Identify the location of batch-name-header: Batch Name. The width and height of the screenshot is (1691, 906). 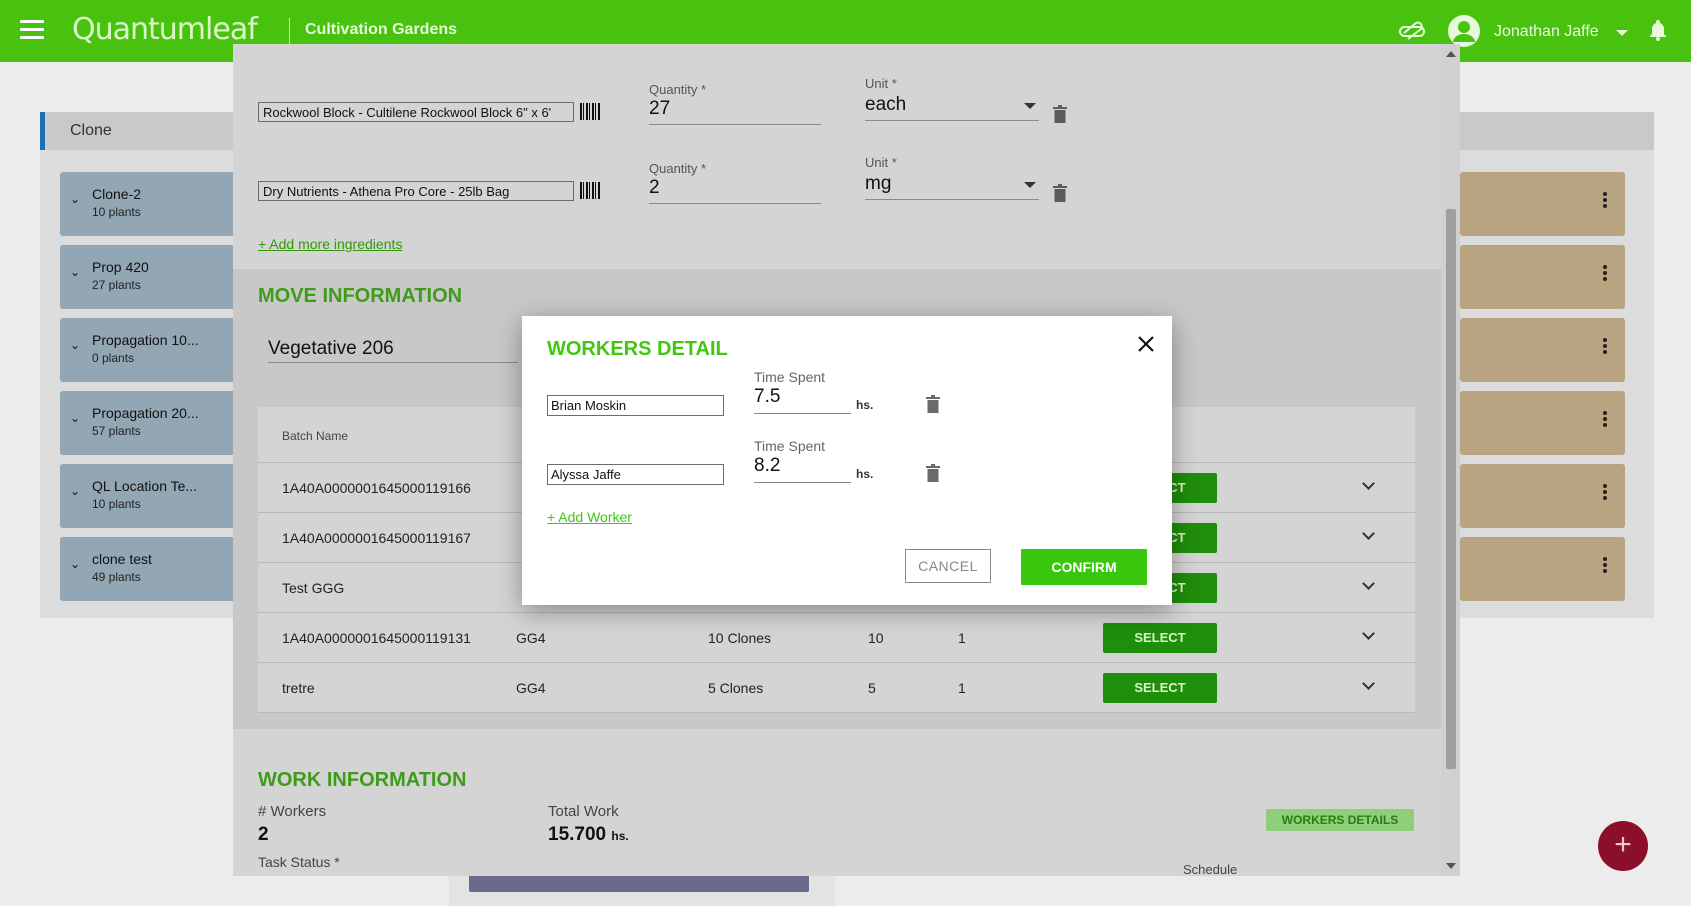
(315, 436).